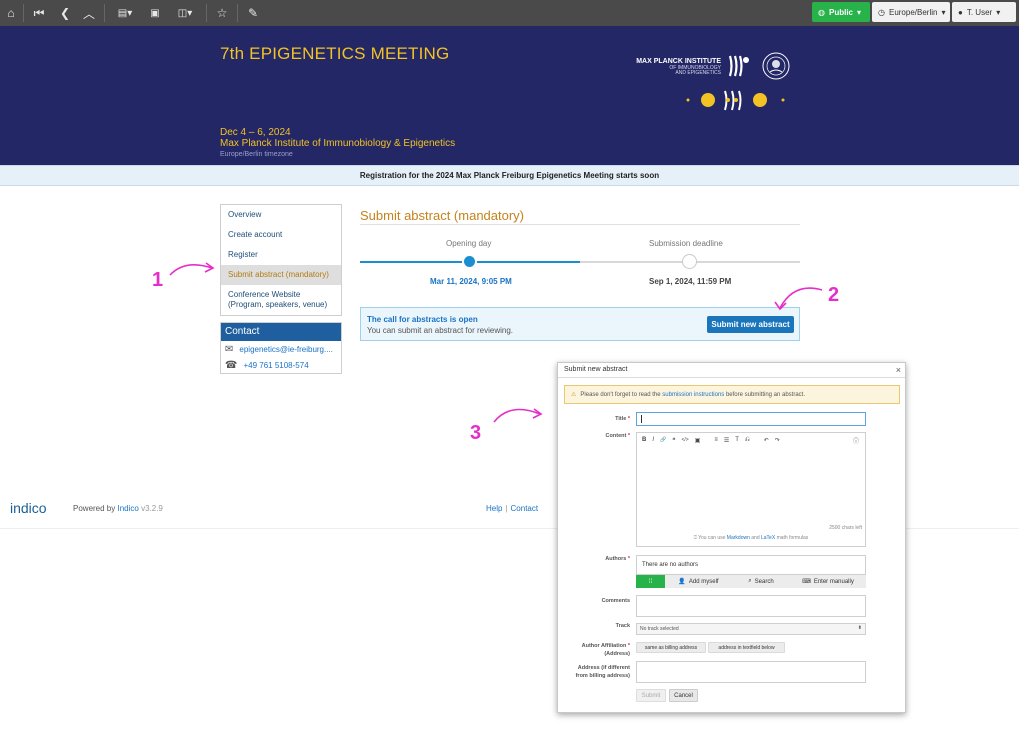  I want to click on add-user-icon: 👤, so click(682, 582).